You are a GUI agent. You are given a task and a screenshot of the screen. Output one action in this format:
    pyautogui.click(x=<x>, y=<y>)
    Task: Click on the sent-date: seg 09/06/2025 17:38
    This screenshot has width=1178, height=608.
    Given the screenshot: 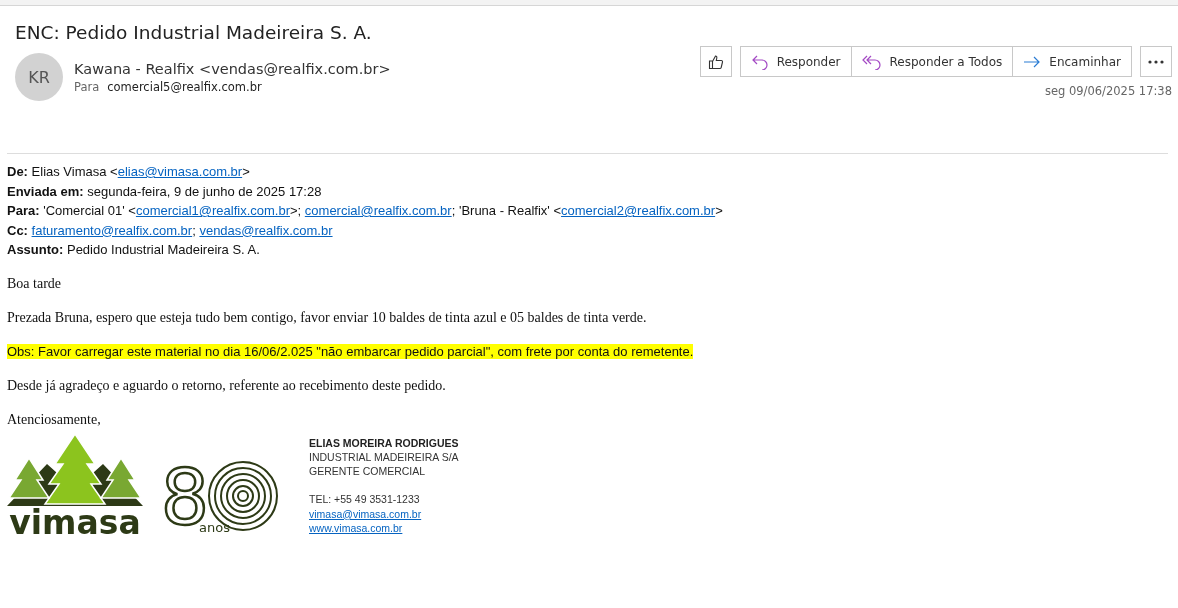 What is the action you would take?
    pyautogui.click(x=1108, y=91)
    